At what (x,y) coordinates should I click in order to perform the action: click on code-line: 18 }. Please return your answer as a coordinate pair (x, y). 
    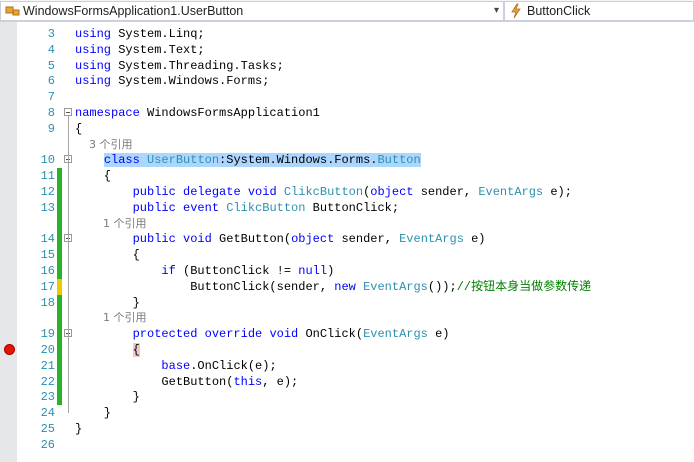
    Looking at the image, I should click on (347, 302).